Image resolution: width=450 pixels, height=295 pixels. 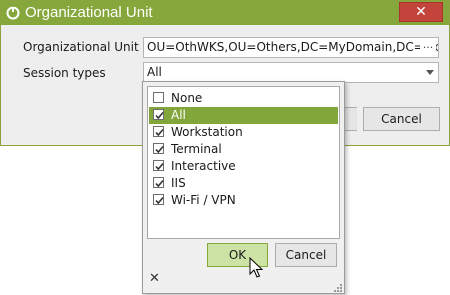 What do you see at coordinates (243, 132) in the screenshot?
I see `list-item-workstation: Workstation` at bounding box center [243, 132].